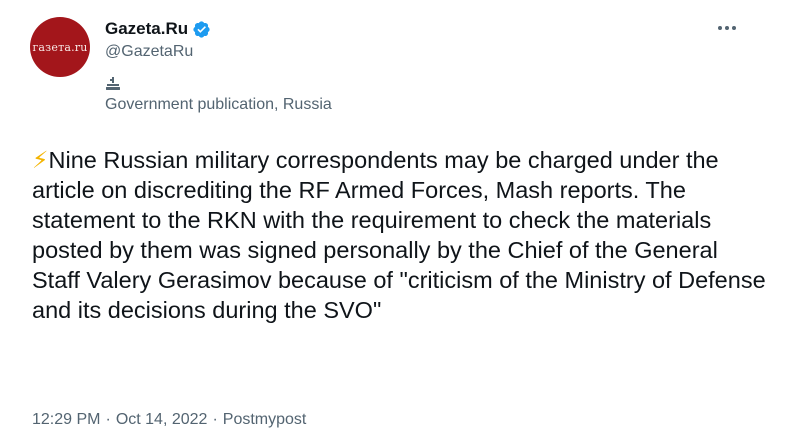 Image resolution: width=791 pixels, height=445 pixels. I want to click on avatar-logo-text: газета.ru, so click(60, 47).